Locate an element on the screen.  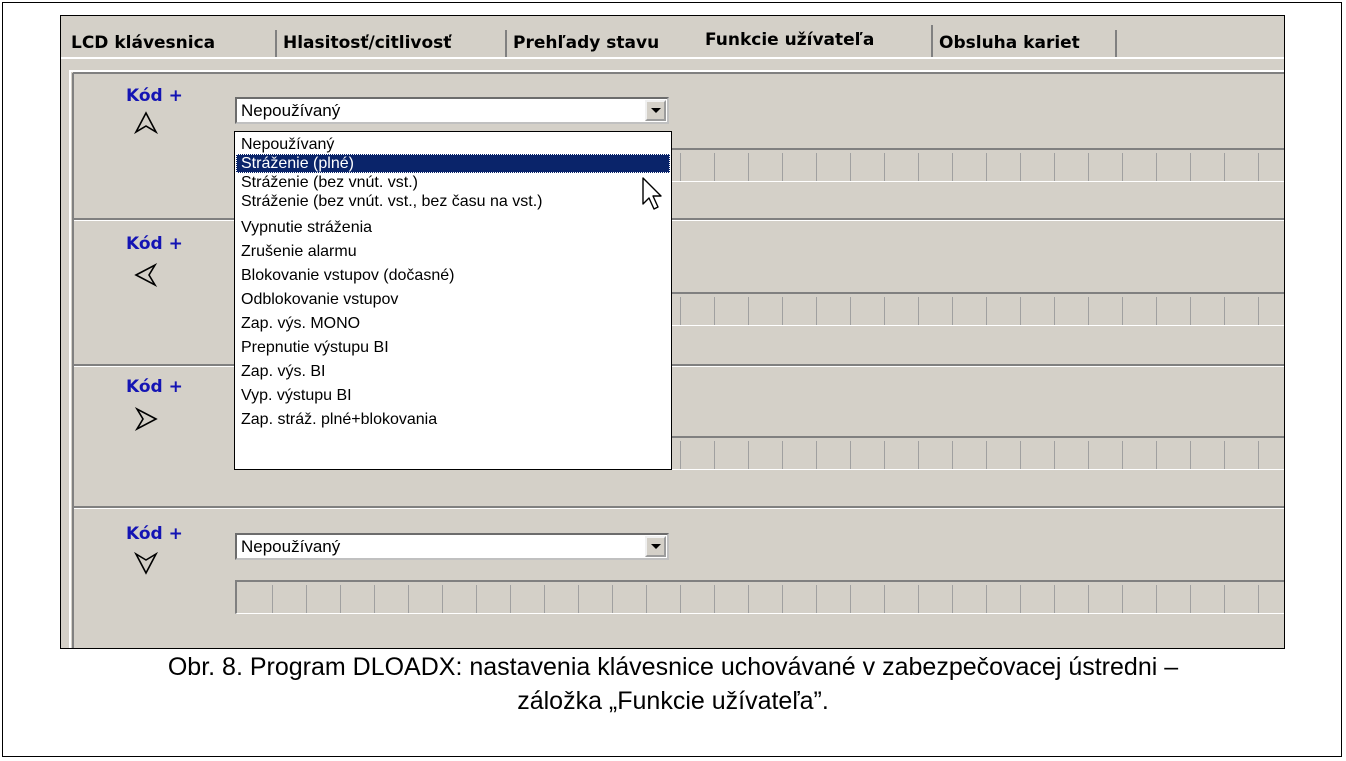
dropdown-option: Zap. výs. BI is located at coordinates (453, 371).